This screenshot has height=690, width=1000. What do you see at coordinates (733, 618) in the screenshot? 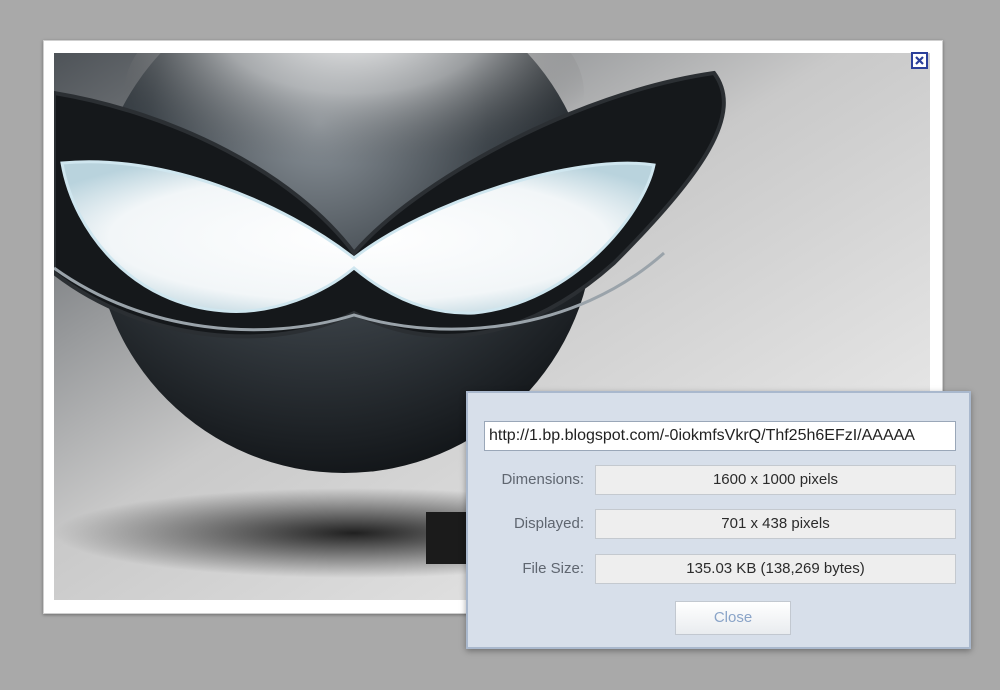
I see `close-button: Close` at bounding box center [733, 618].